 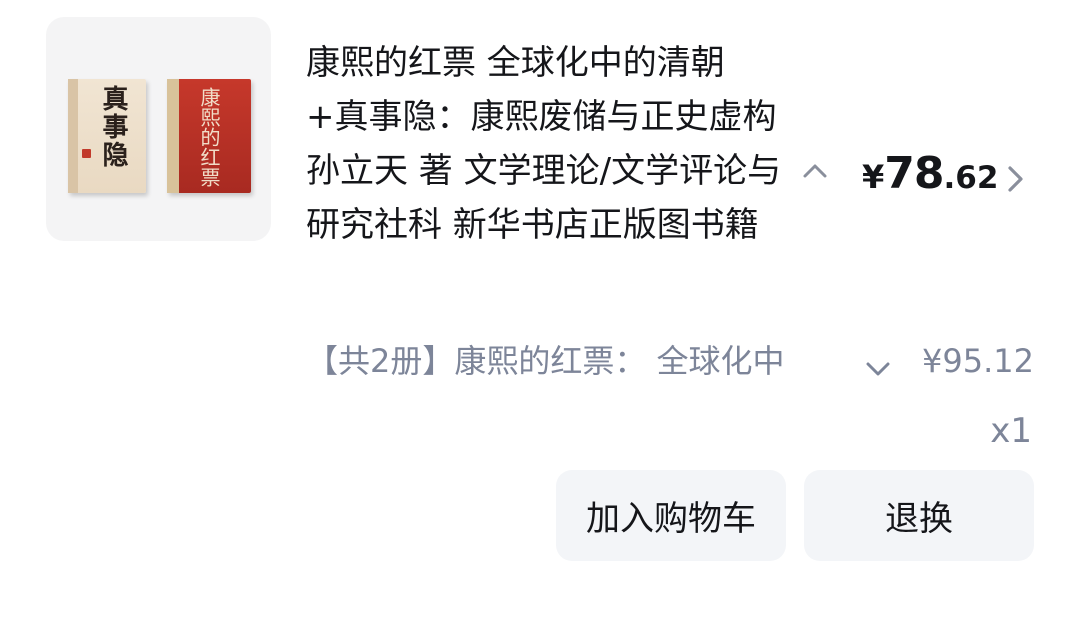 What do you see at coordinates (1015, 179) in the screenshot?
I see `chevron-right-icon` at bounding box center [1015, 179].